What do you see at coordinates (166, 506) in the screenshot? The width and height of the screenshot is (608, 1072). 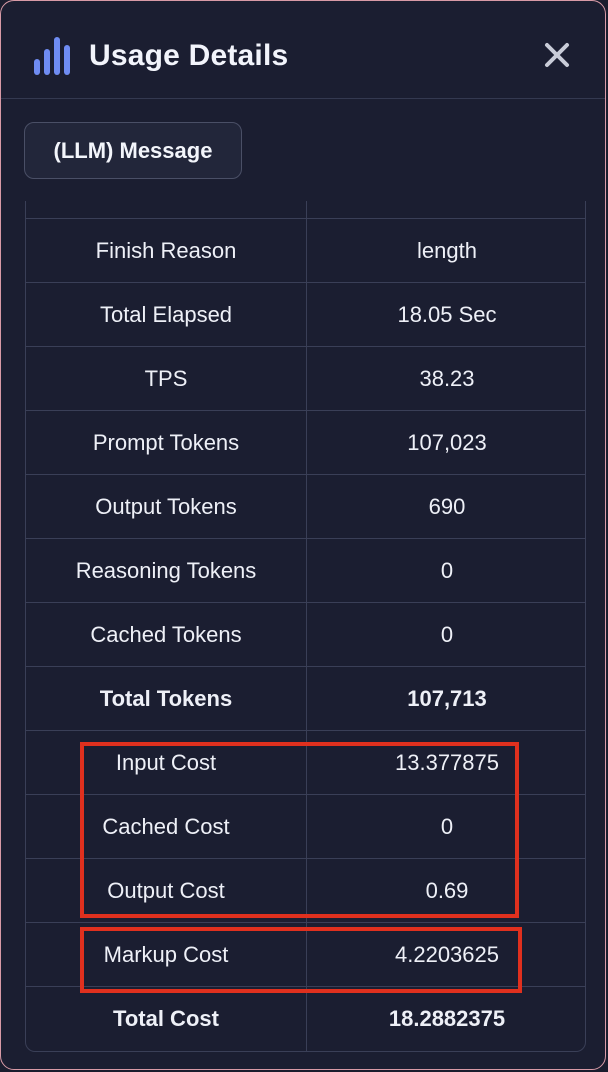 I see `row-label: Output Tokens` at bounding box center [166, 506].